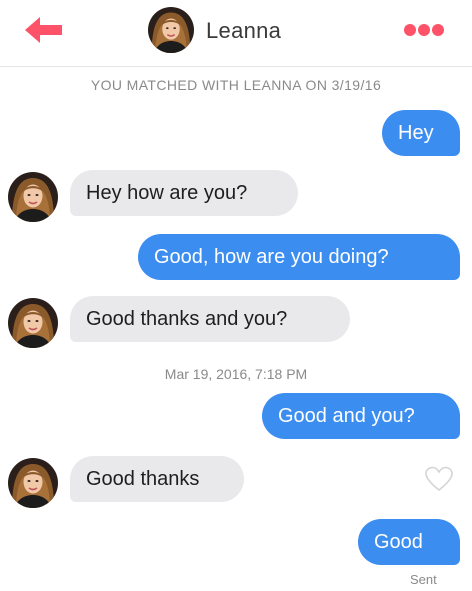 This screenshot has width=472, height=591. Describe the element at coordinates (299, 257) in the screenshot. I see `outgoing-message-bubble: Good, how are you doing?` at that location.